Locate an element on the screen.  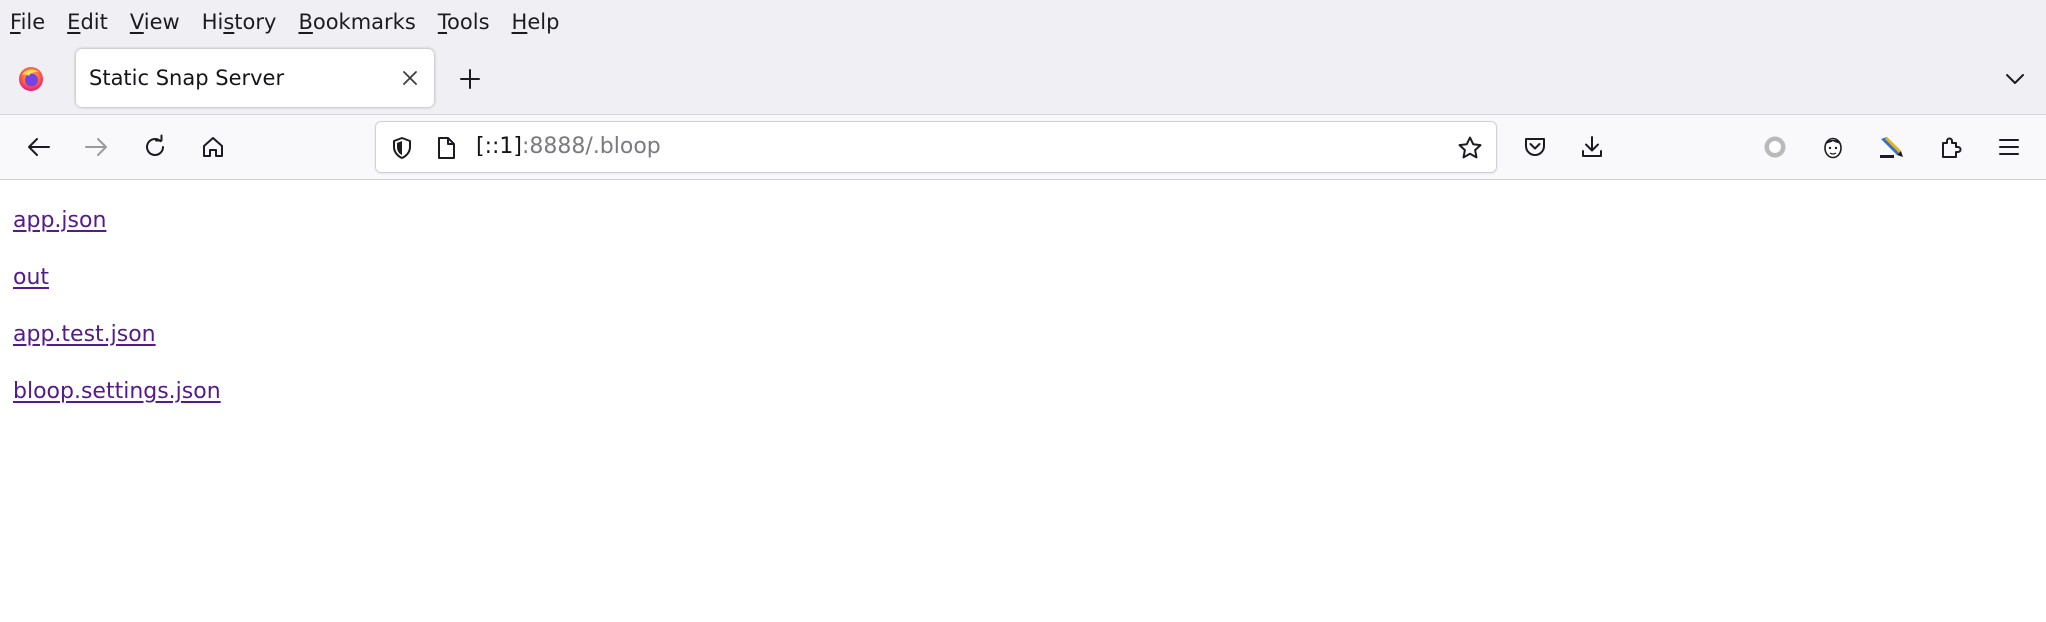
reload-icon is located at coordinates (155, 147).